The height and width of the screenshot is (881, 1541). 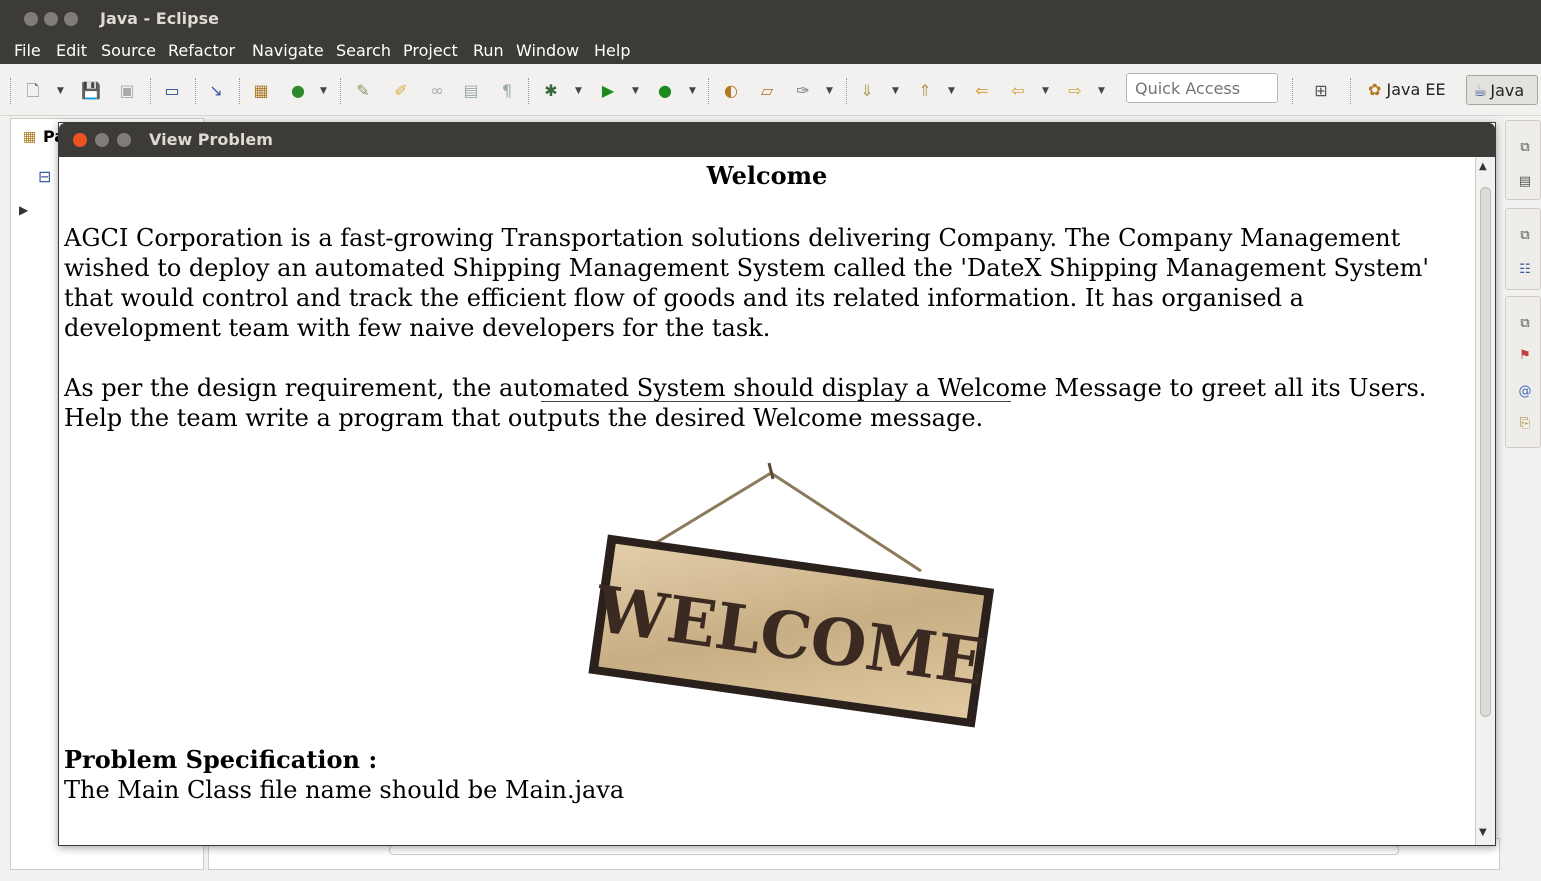 What do you see at coordinates (1525, 424) in the screenshot?
I see `declaration-icon: ⎘` at bounding box center [1525, 424].